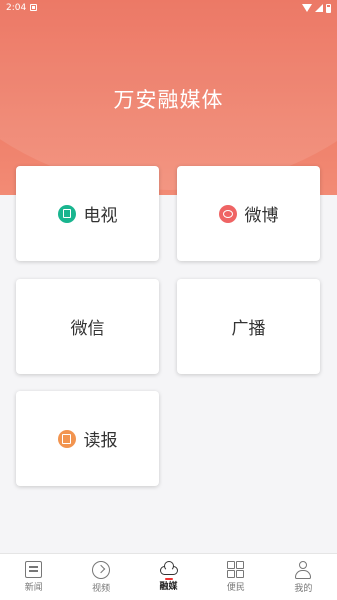  I want to click on tab-services: 便民, so click(235, 577).